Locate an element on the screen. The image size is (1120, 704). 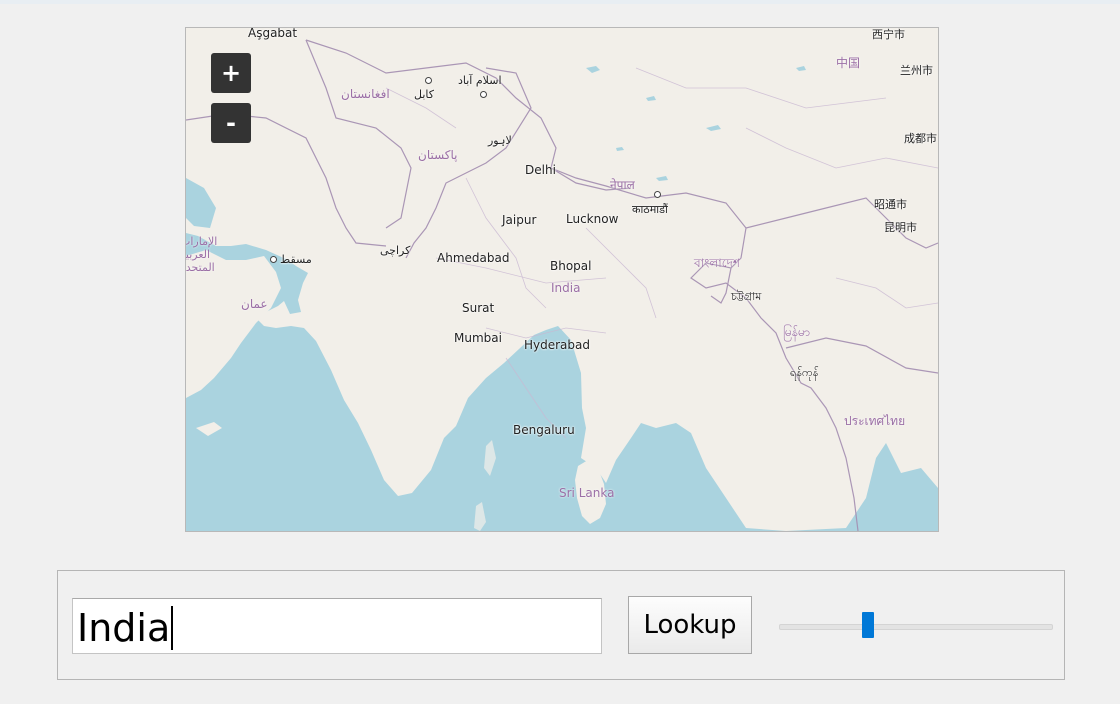
zoom-in-button: + is located at coordinates (231, 73).